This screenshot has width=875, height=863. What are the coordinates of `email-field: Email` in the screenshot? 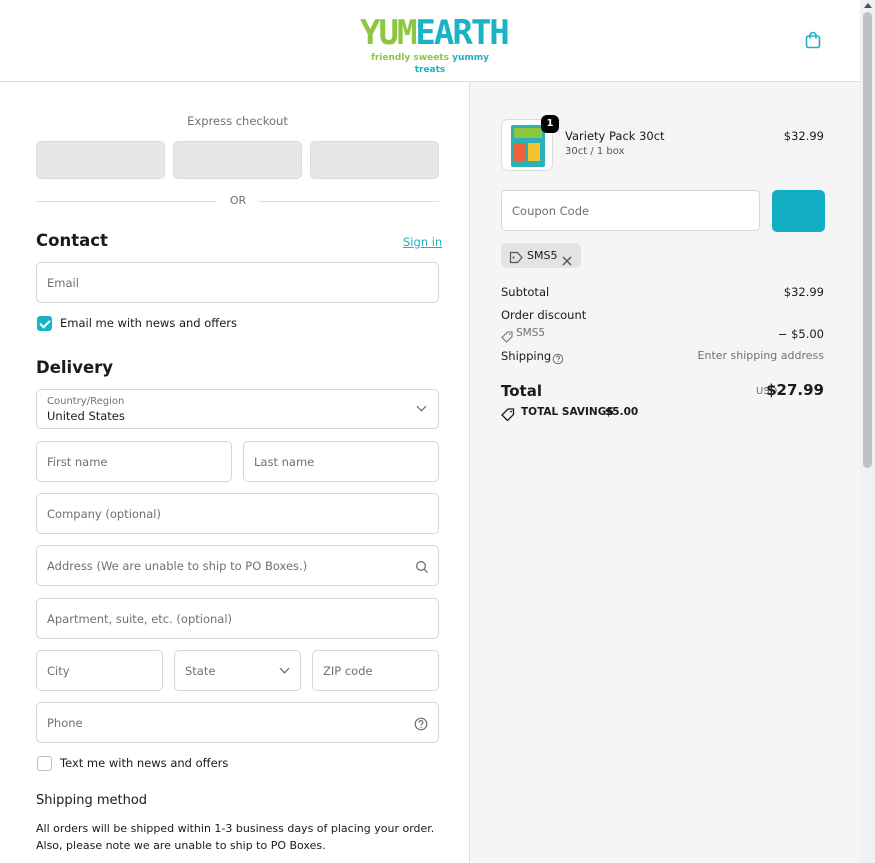 It's located at (237, 282).